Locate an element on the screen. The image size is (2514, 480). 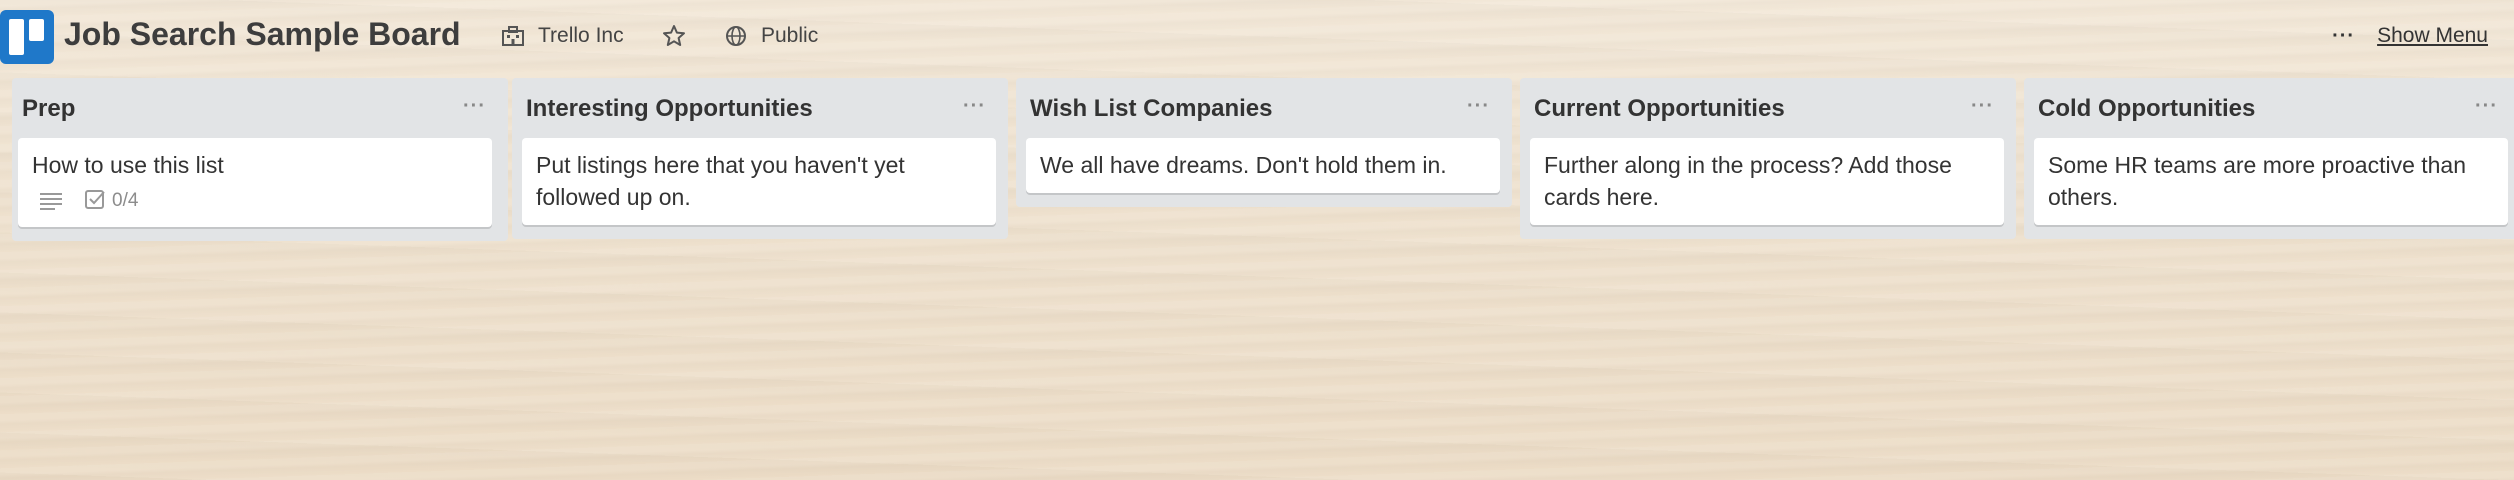
list-title: Current Opportunities is located at coordinates (1659, 109).